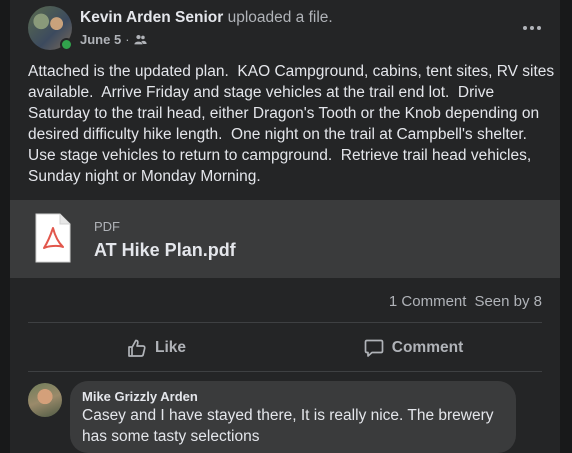 This screenshot has width=572, height=453. I want to click on comment-label: Comment, so click(427, 347).